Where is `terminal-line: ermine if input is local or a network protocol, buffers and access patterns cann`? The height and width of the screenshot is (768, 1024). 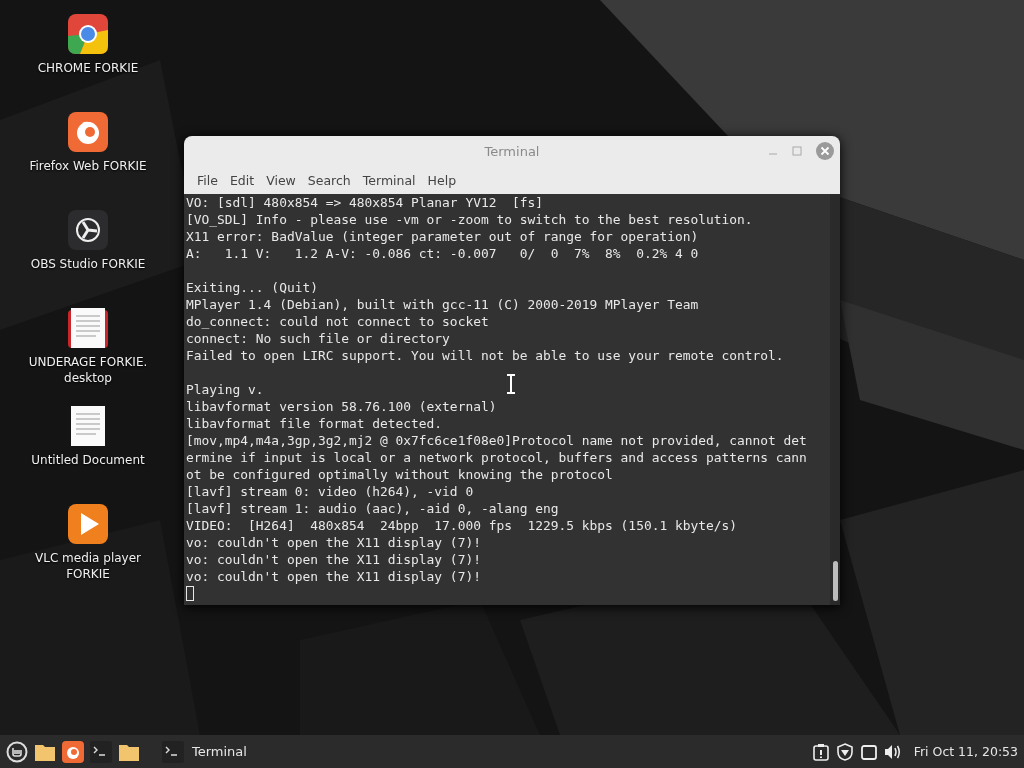 terminal-line: ermine if input is local or a network protocol, buffers and access patterns cann is located at coordinates (496, 457).